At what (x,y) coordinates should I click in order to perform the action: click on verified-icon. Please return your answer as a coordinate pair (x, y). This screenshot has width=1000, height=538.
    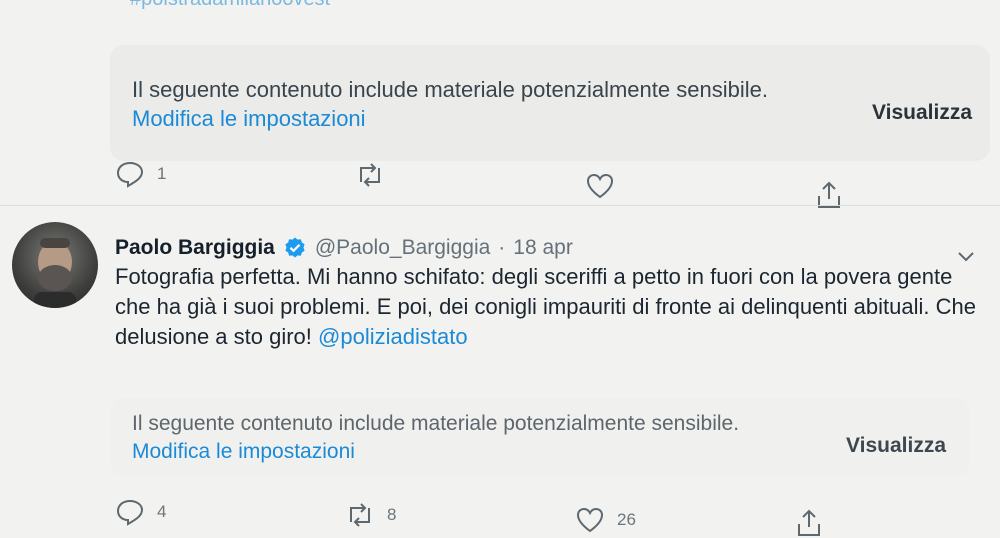
    Looking at the image, I should click on (295, 247).